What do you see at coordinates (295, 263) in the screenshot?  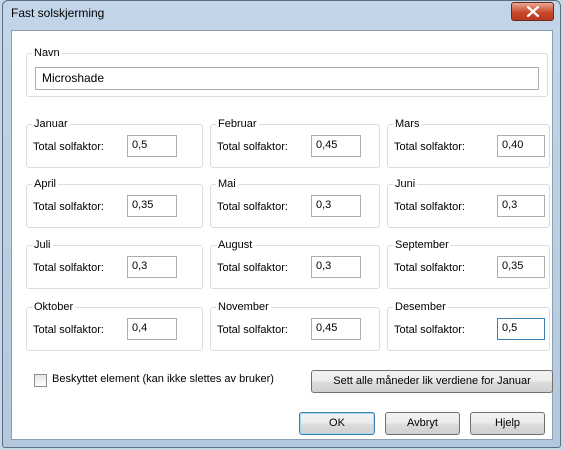 I see `month-group-august: August Total solfaktor: 0,3` at bounding box center [295, 263].